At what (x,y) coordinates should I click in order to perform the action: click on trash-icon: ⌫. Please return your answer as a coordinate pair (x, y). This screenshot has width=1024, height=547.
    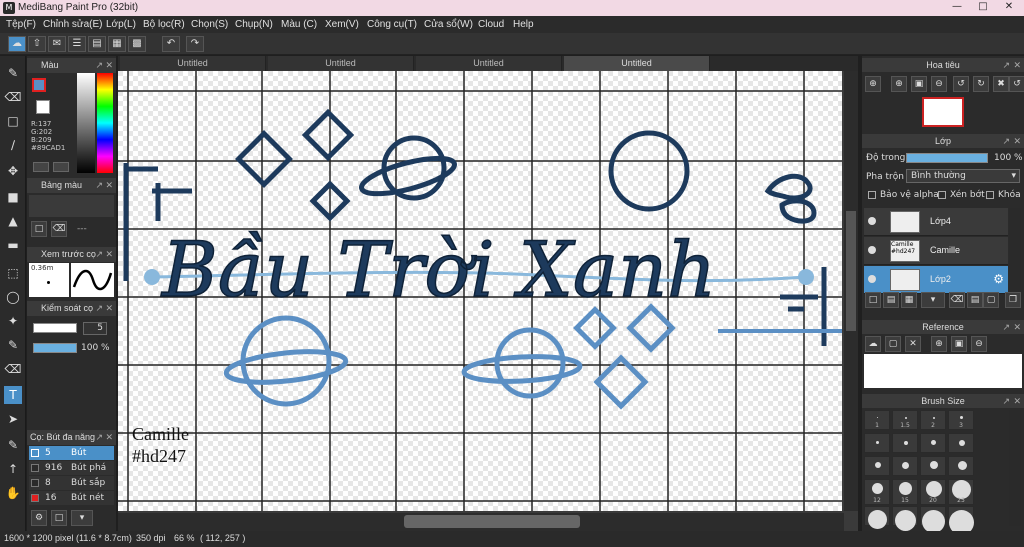
    Looking at the image, I should click on (59, 229).